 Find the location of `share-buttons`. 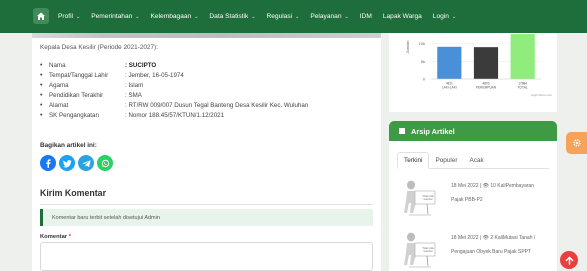

share-buttons is located at coordinates (78, 163).